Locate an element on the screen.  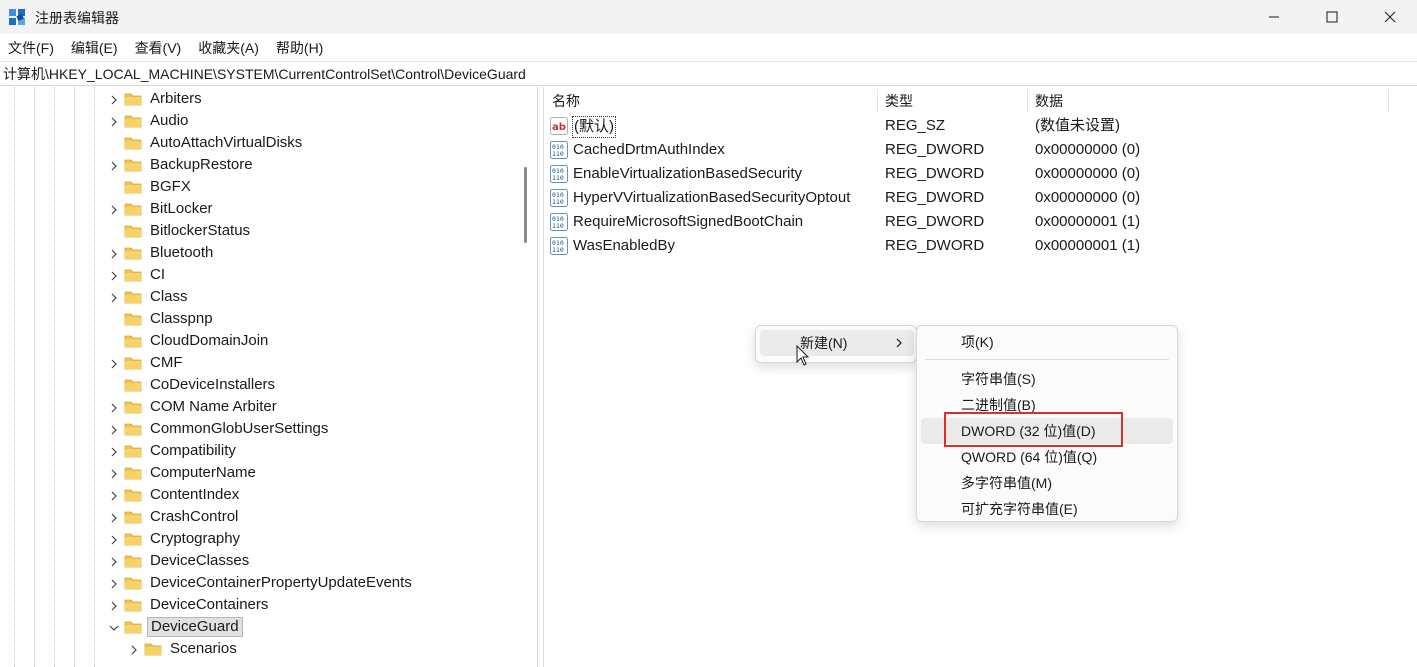
maximize-button is located at coordinates (1332, 17).